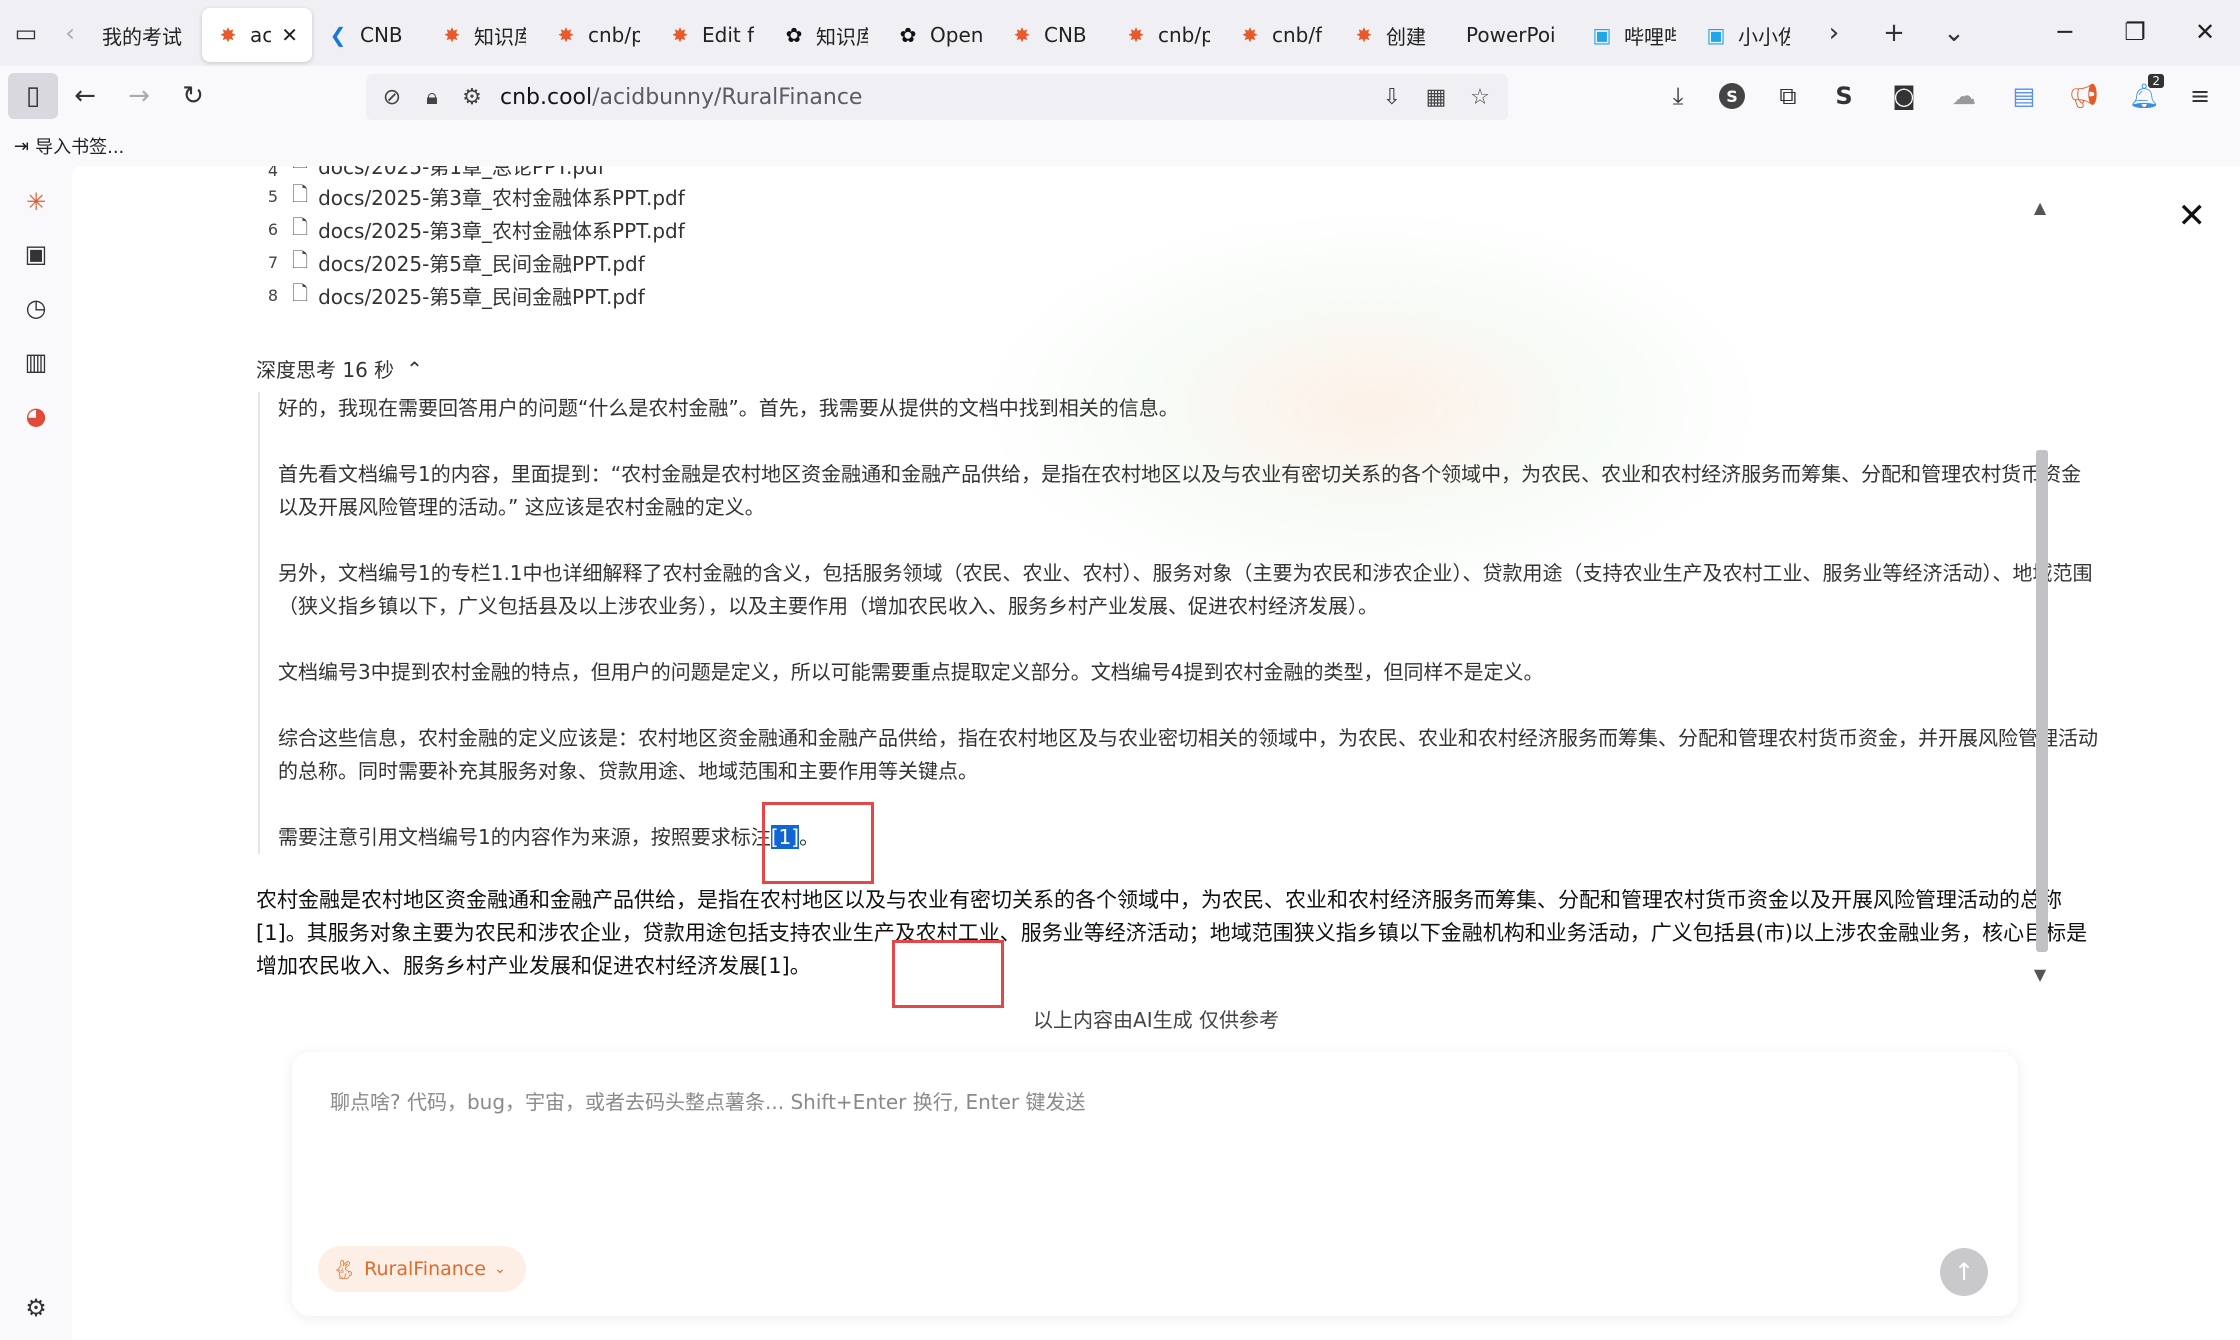 The height and width of the screenshot is (1340, 2240). Describe the element at coordinates (939, 35) in the screenshot. I see `tab-7: ✿ Open` at that location.